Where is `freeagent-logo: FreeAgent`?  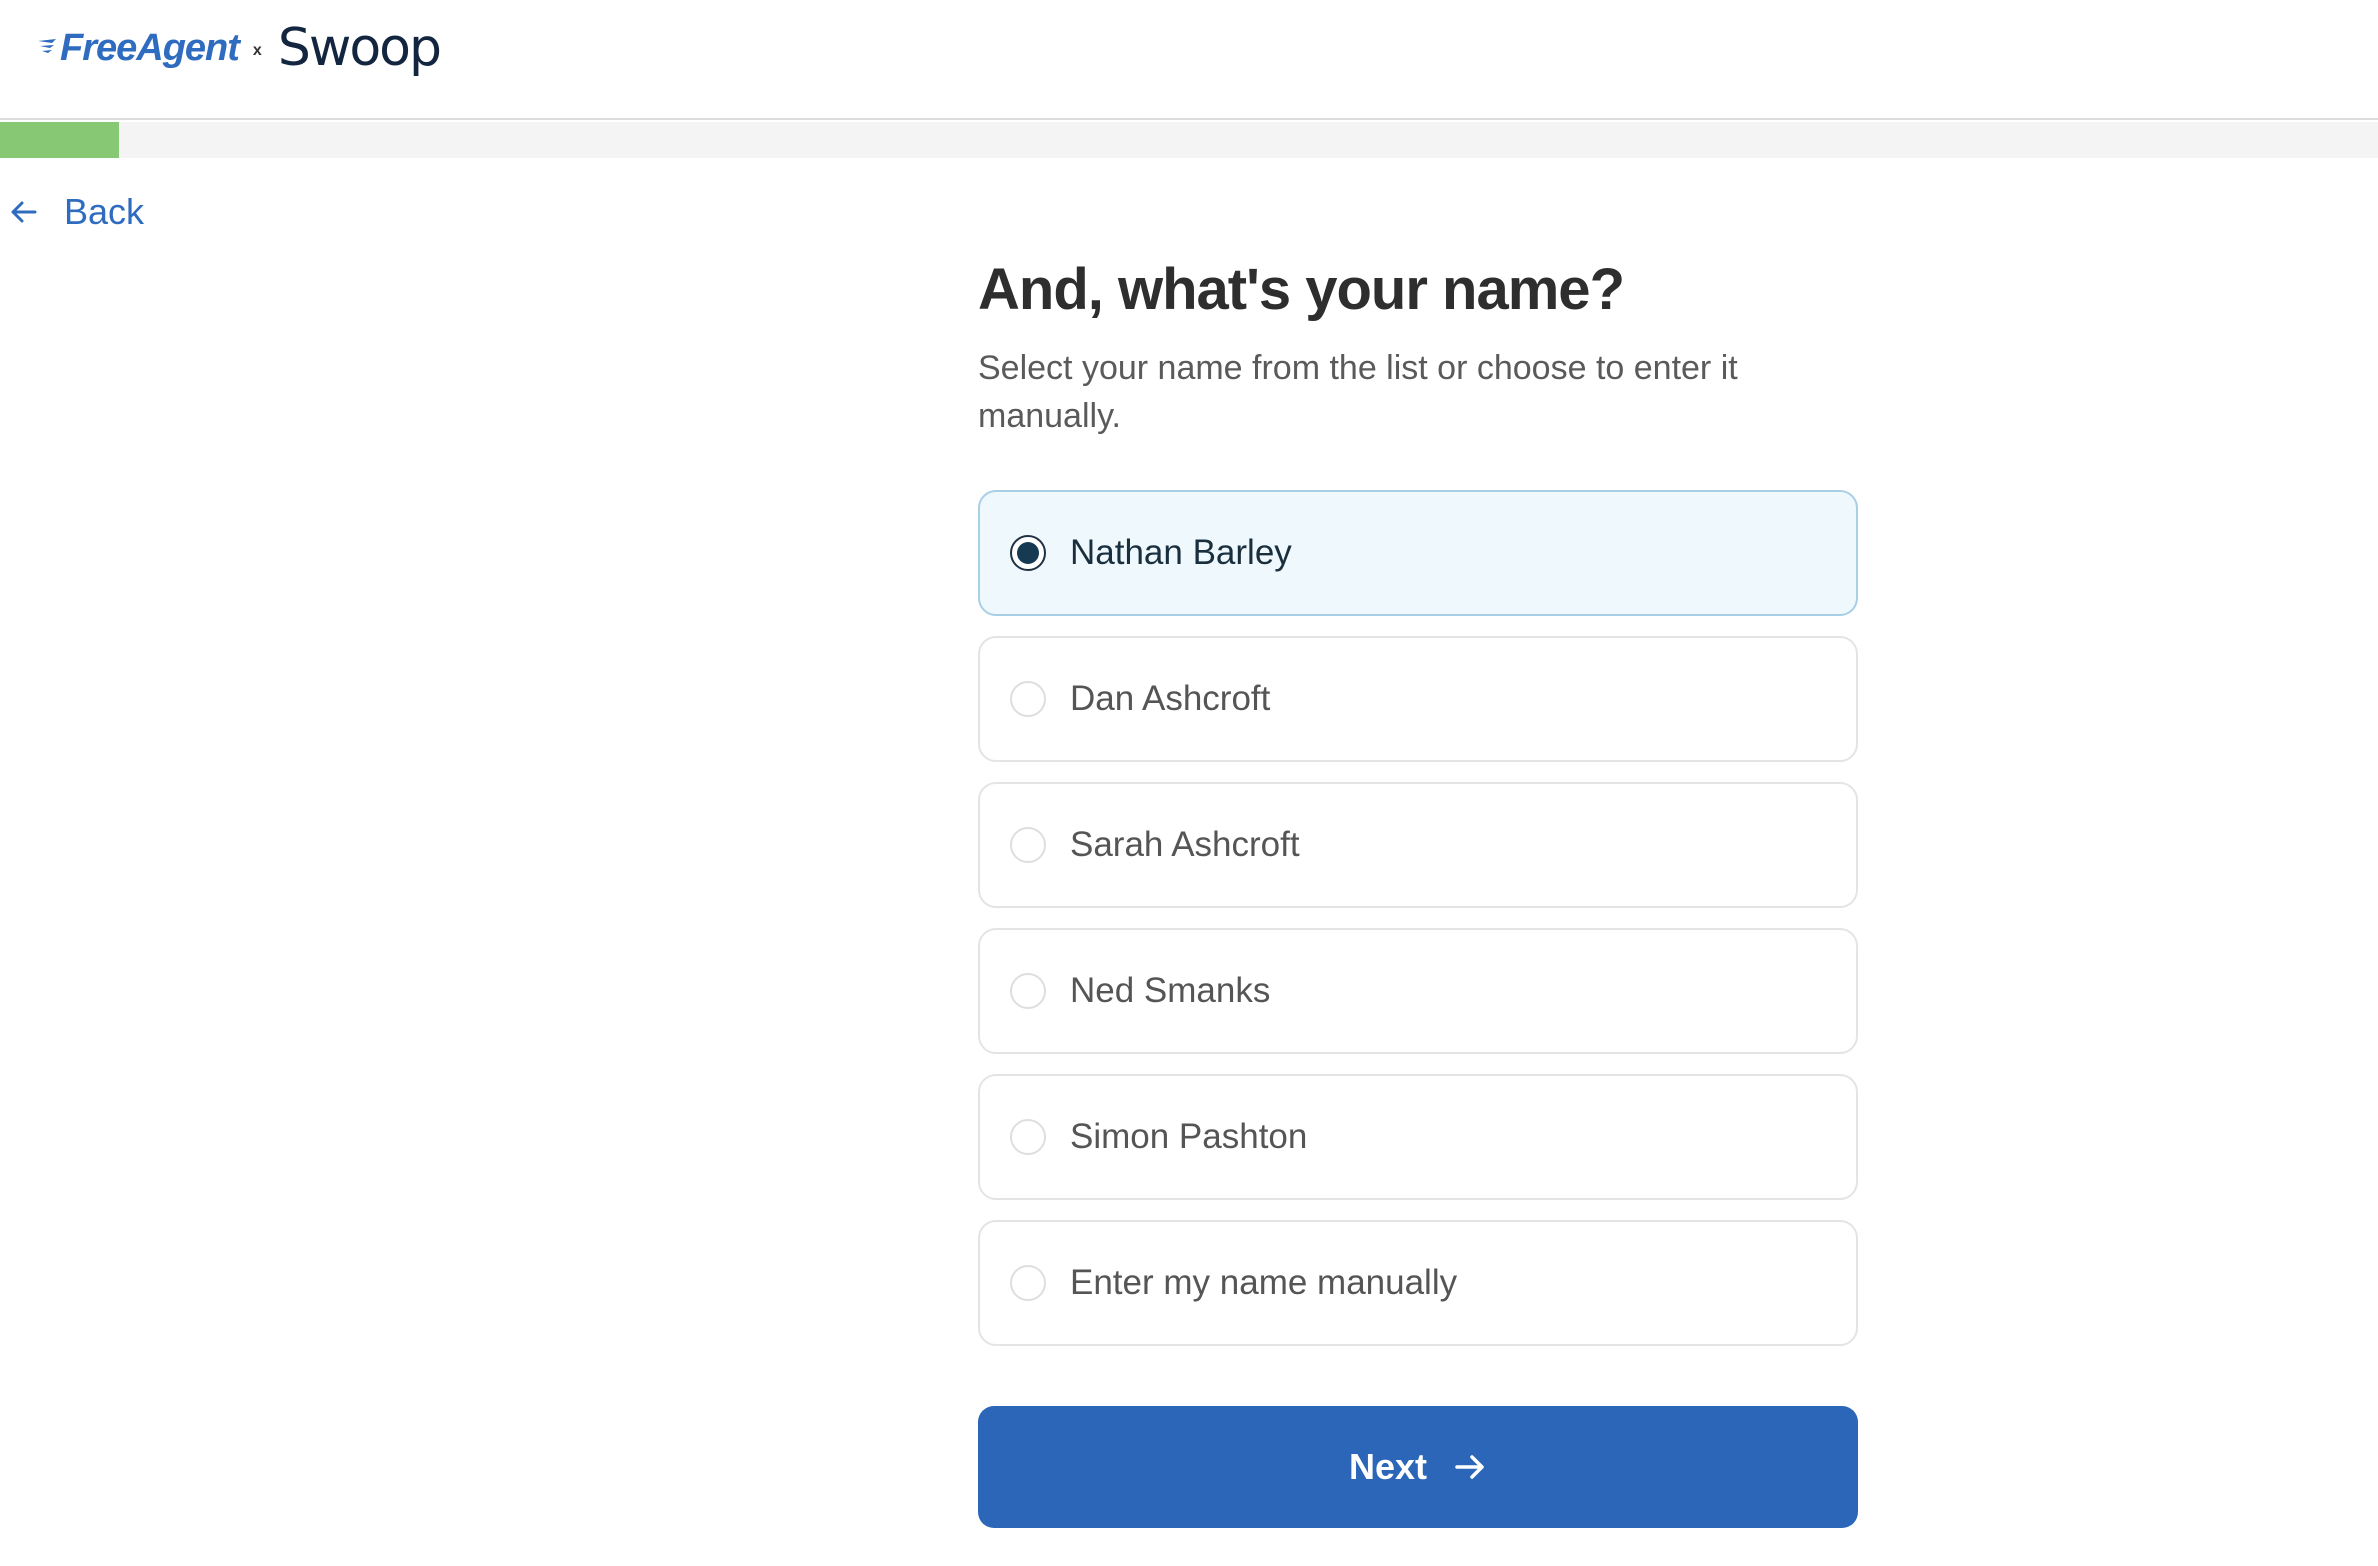 freeagent-logo: FreeAgent is located at coordinates (138, 48).